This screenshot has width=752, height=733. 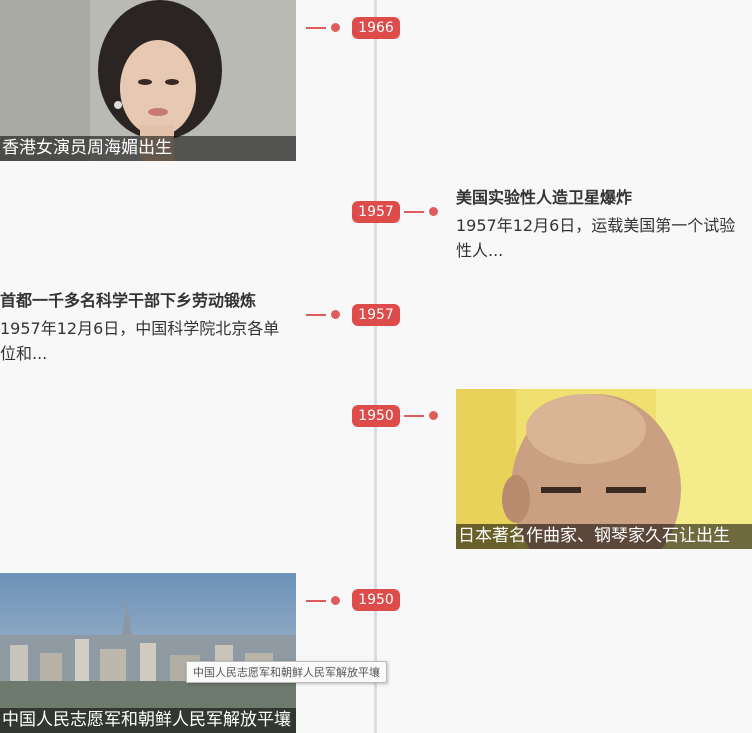 I want to click on tooltip: 中国人民志愿军和朝鲜人民军解放平壤, so click(x=286, y=672).